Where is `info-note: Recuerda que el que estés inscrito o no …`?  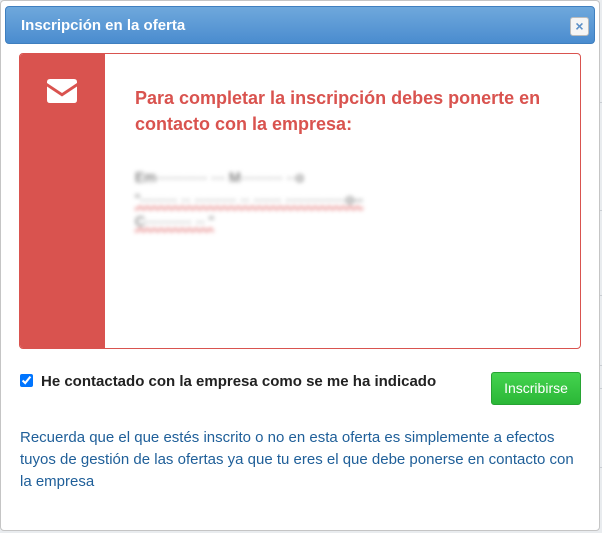 info-note: Recuerda que el que estés inscrito o no … is located at coordinates (297, 459).